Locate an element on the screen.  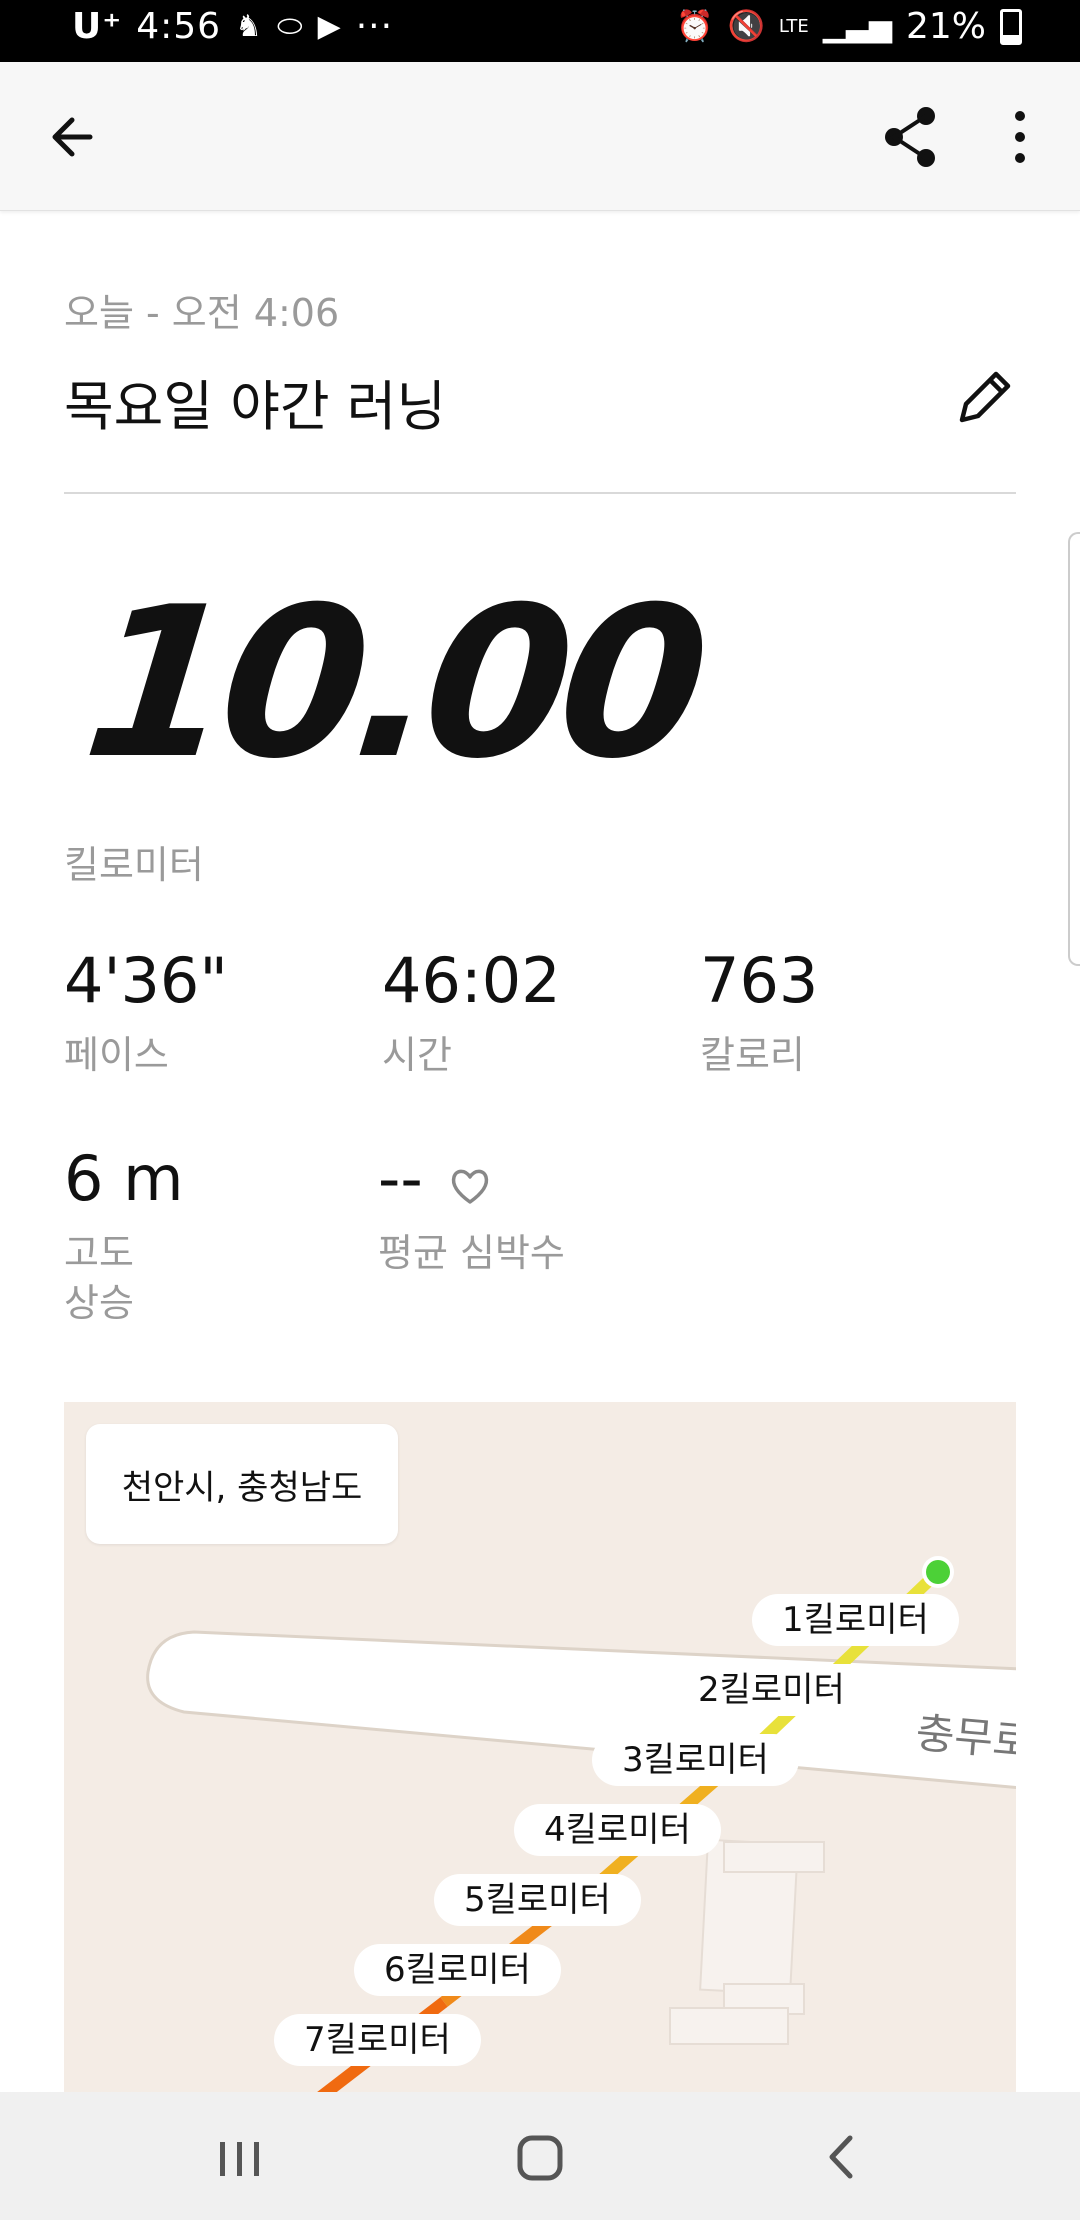
pencil-icon is located at coordinates (985, 397).